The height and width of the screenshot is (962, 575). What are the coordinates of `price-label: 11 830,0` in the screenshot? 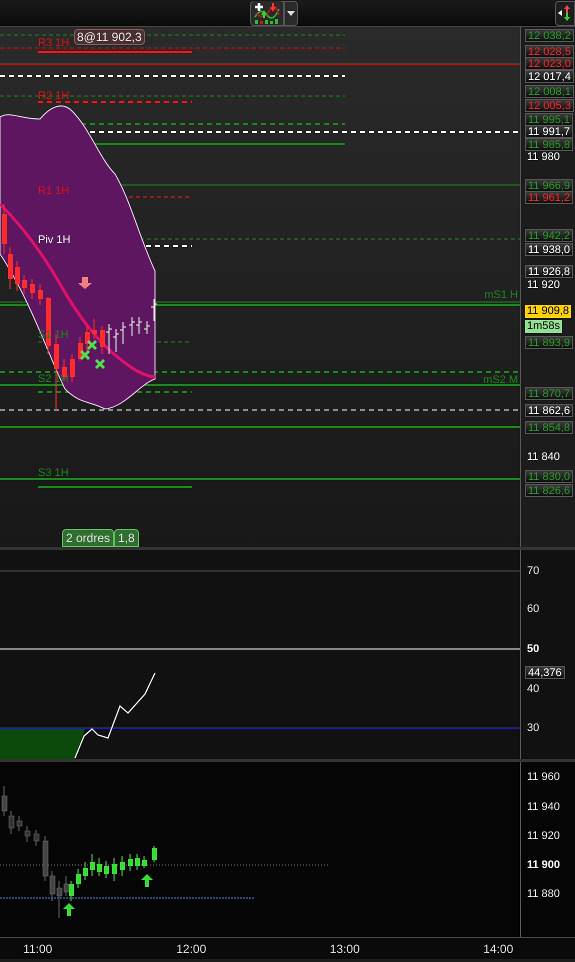 It's located at (549, 476).